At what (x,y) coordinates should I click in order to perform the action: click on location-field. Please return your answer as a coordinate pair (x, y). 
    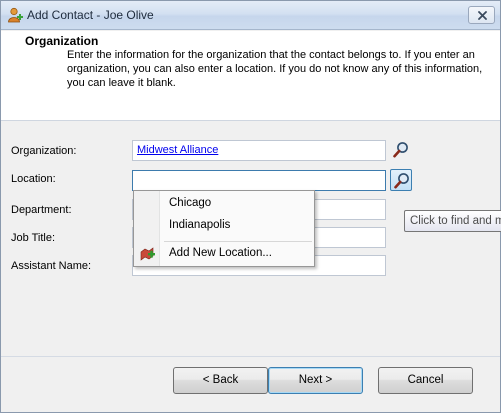
    Looking at the image, I should click on (259, 180).